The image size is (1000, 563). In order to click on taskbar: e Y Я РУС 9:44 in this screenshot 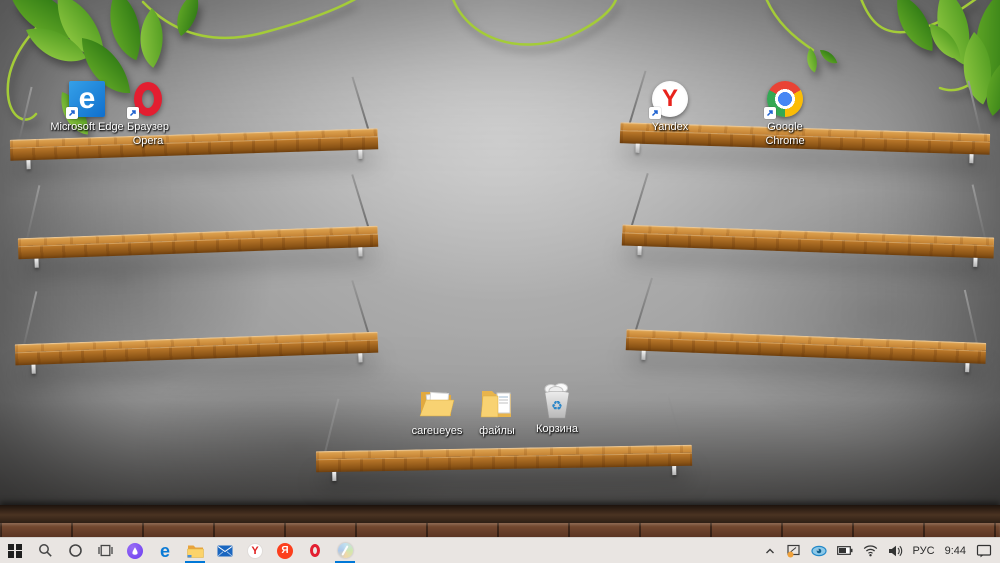, I will do `click(500, 550)`.